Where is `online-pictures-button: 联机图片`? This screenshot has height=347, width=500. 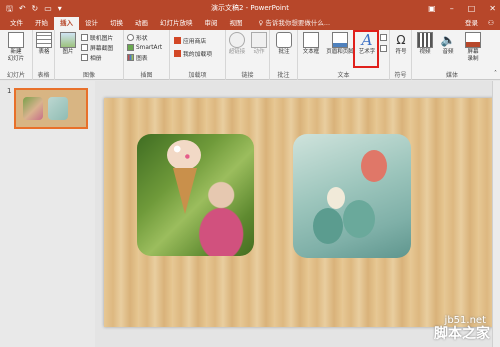
online-pictures-button: 联机图片 is located at coordinates (97, 37).